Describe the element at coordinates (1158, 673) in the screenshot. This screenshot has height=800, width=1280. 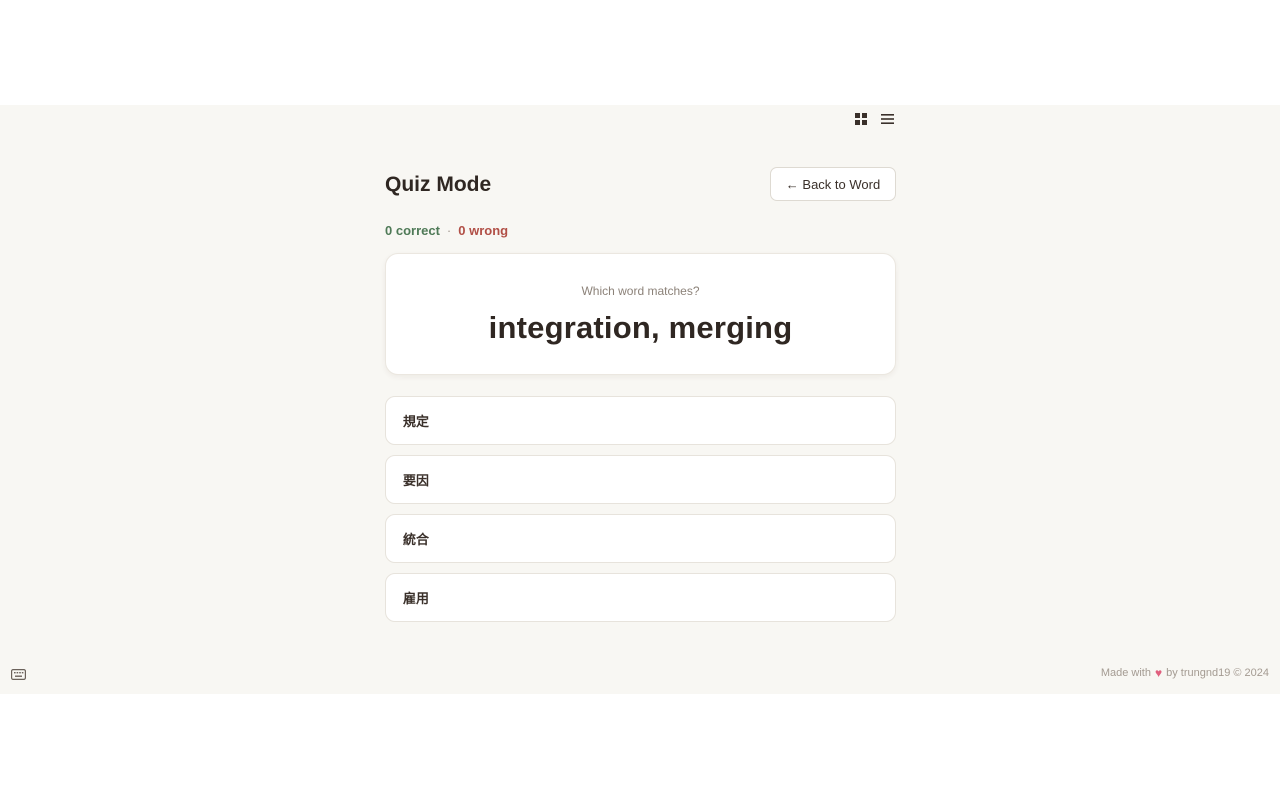
I see `heart-icon: ♥` at that location.